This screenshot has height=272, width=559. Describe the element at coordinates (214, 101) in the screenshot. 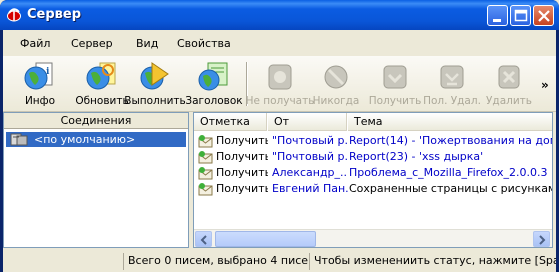

I see `headers-label: Заголовок` at that location.